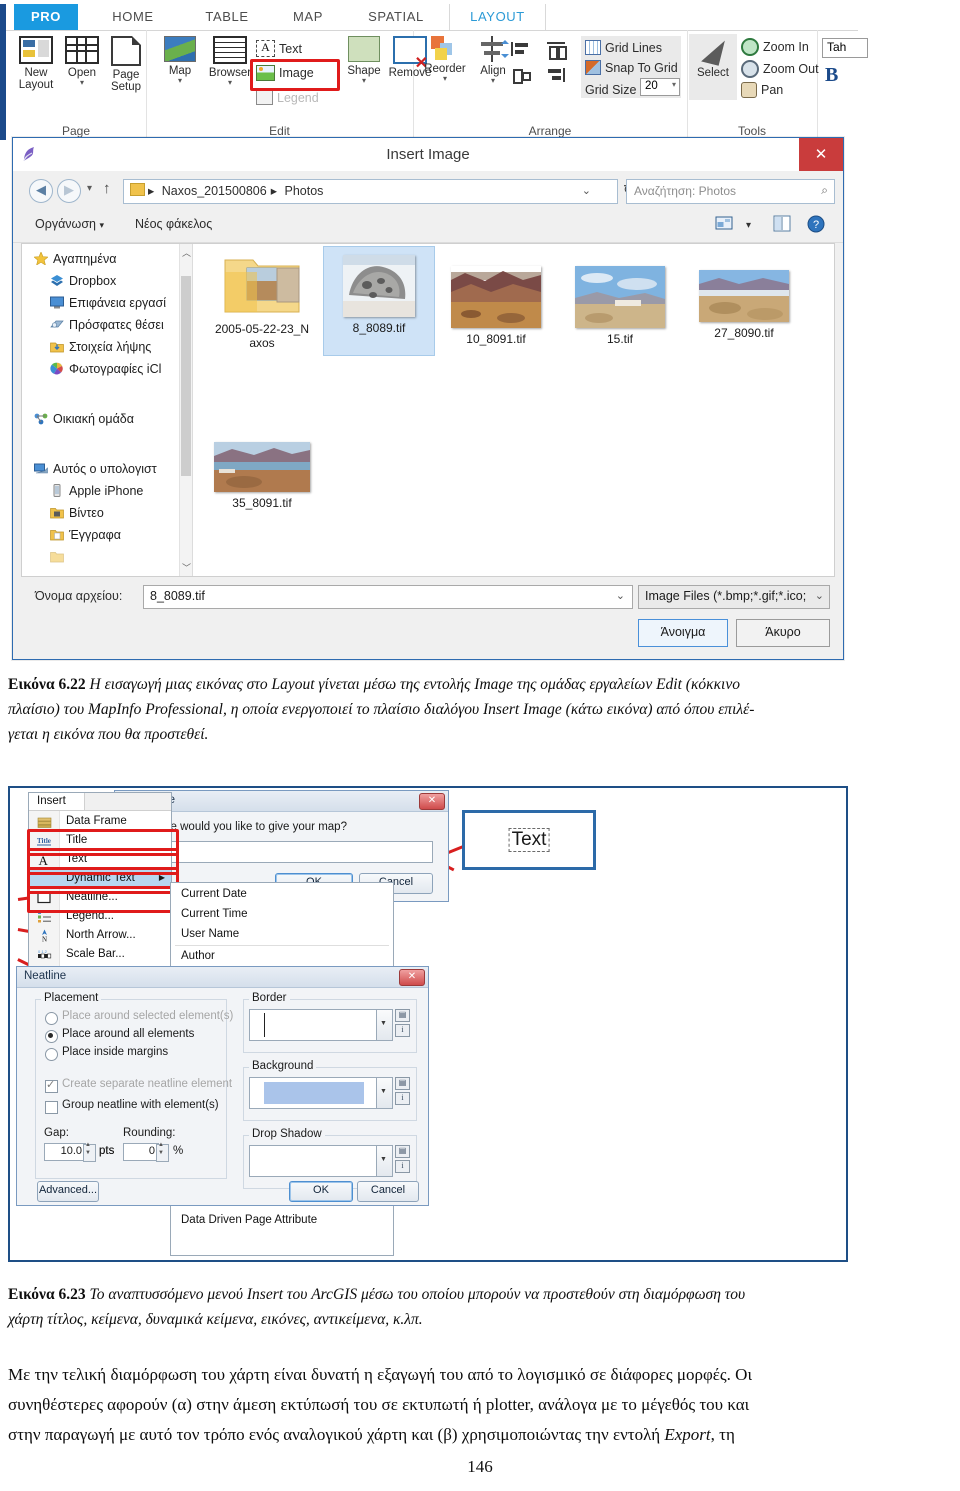 This screenshot has height=1491, width=960. Describe the element at coordinates (146, 1152) in the screenshot. I see `rounding-input: 0` at that location.